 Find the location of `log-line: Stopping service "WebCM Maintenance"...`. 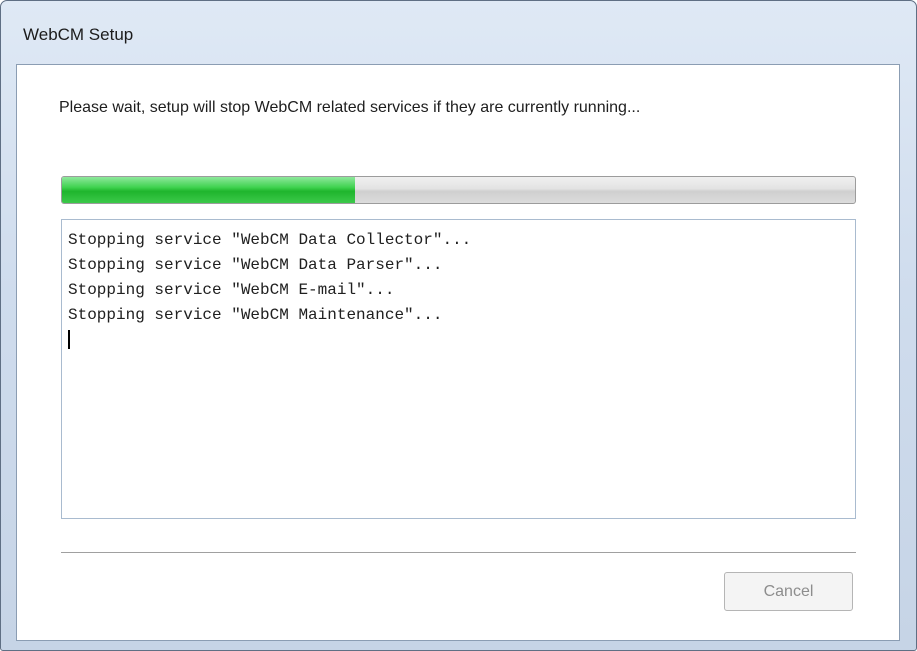

log-line: Stopping service "WebCM Maintenance"... is located at coordinates (255, 315).